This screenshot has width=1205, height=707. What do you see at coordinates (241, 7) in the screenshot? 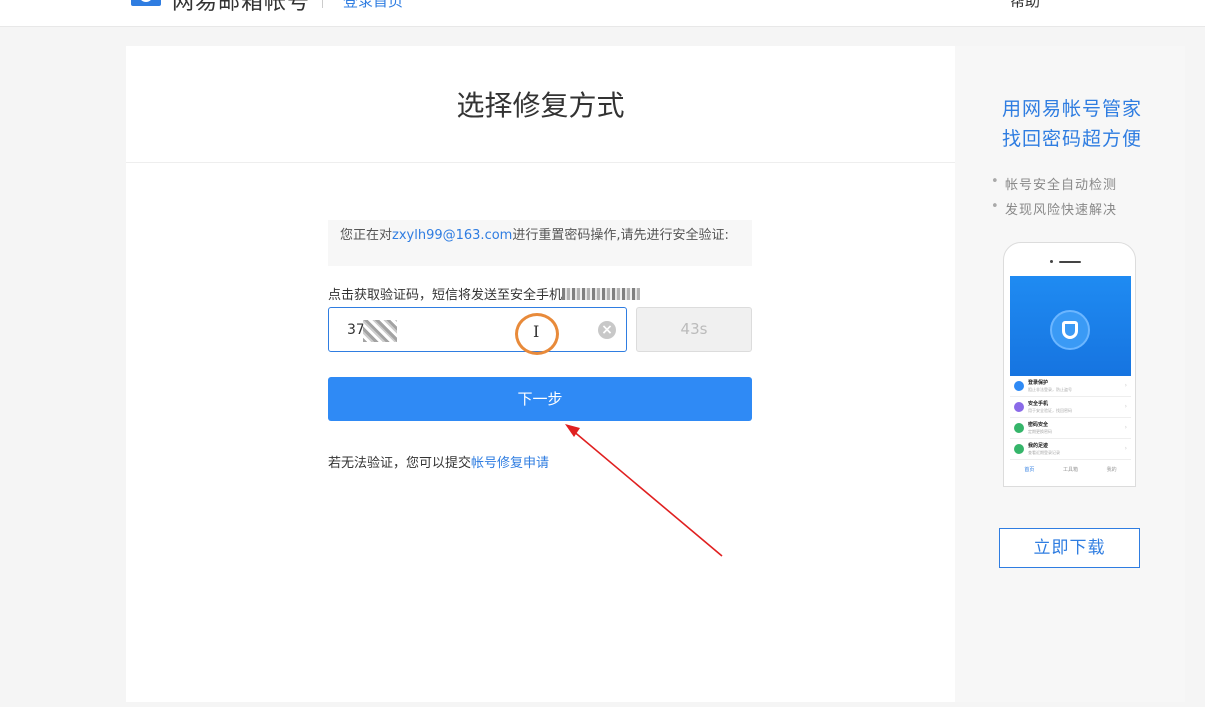
I see `brand-title: 网易邮箱帐号` at bounding box center [241, 7].